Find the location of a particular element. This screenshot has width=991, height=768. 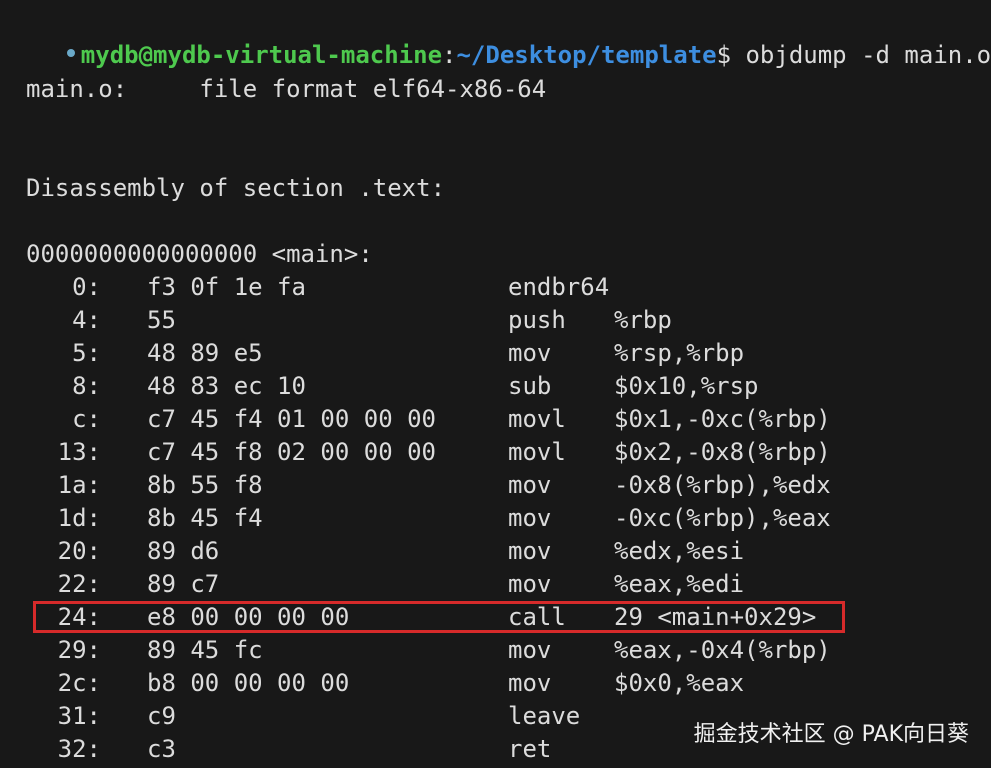

instruction-operands: $0x0,%eax is located at coordinates (679, 683).